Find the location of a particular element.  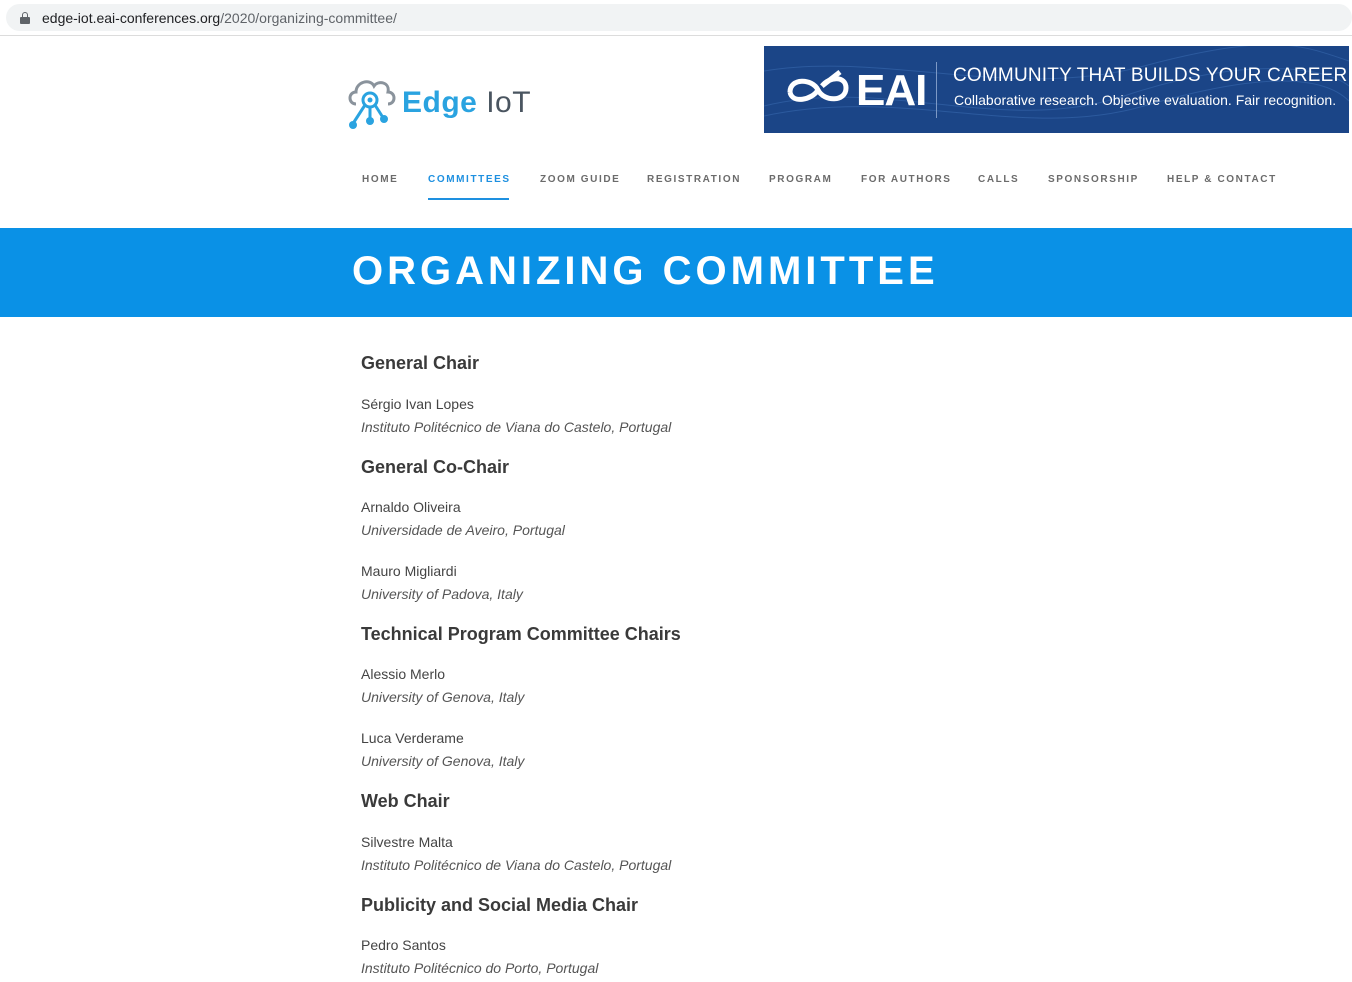

page-title-band: ORGANIZING COMMITTEE is located at coordinates (676, 272).